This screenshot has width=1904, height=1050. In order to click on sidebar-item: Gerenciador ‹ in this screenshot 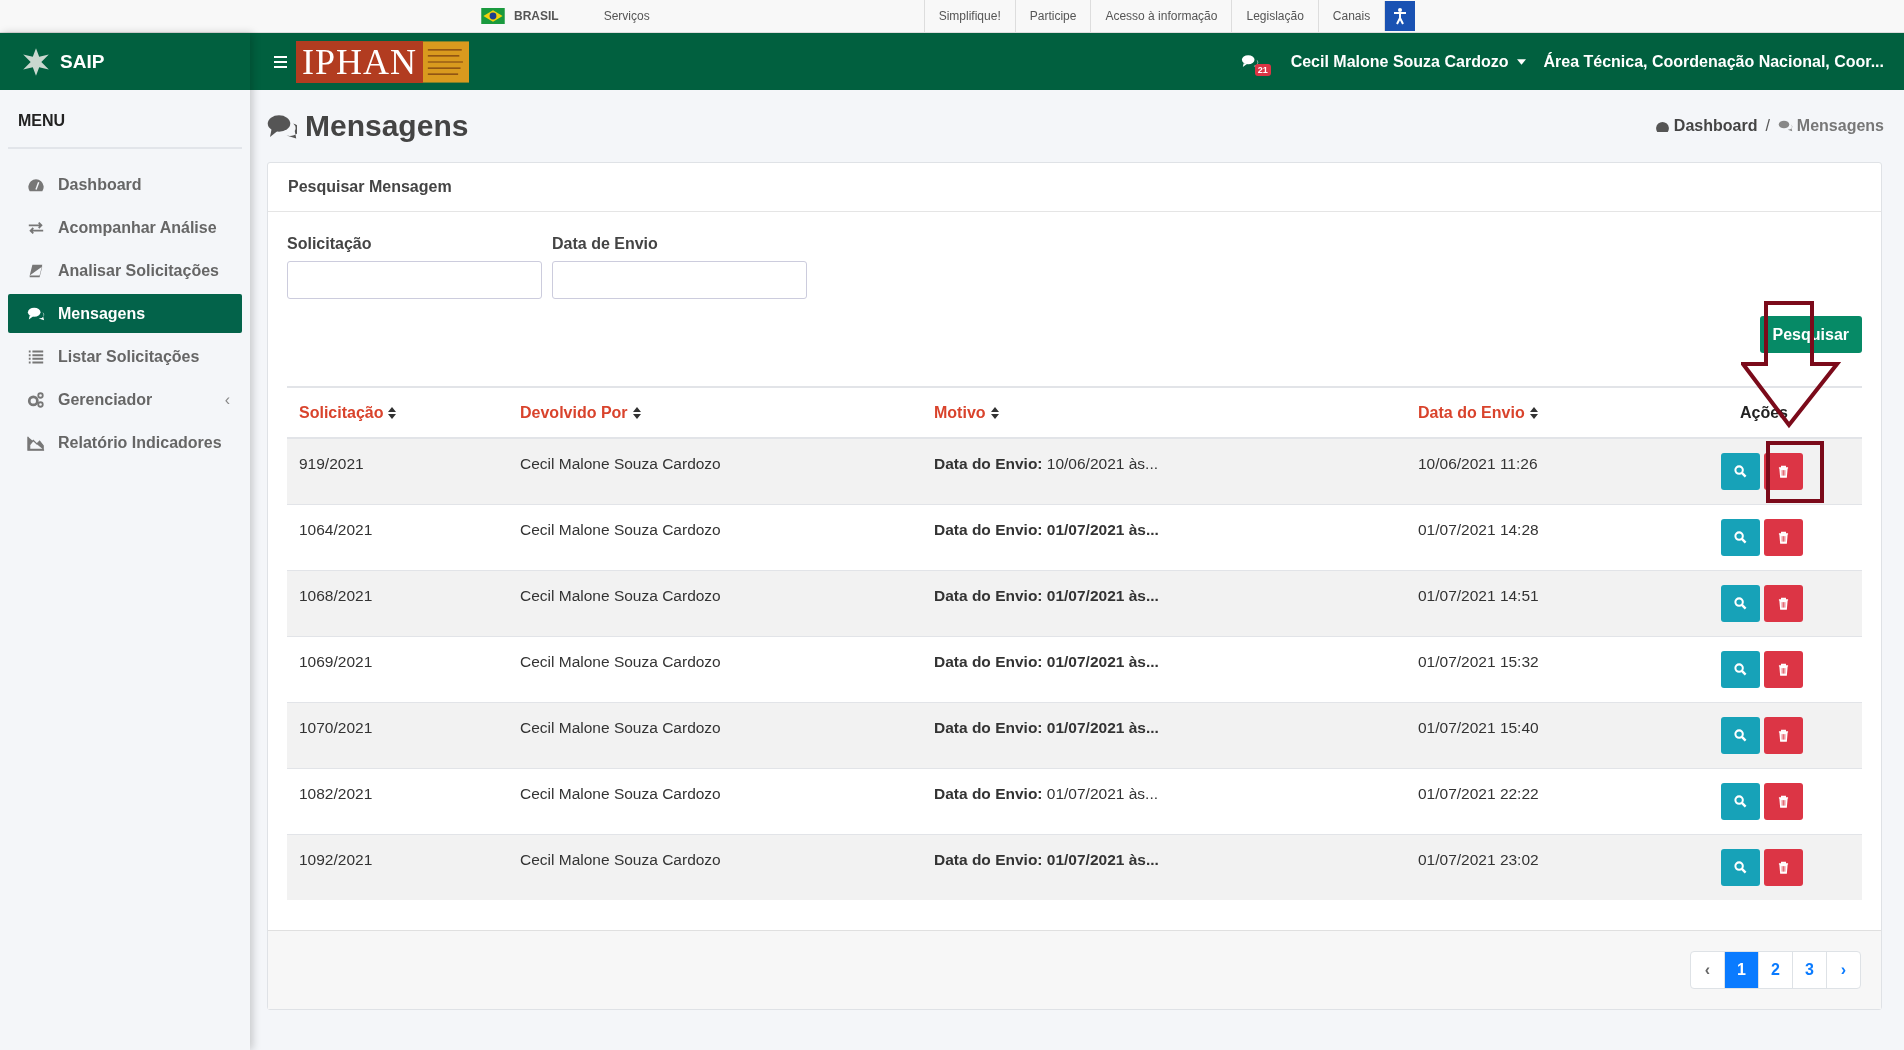, I will do `click(125, 399)`.